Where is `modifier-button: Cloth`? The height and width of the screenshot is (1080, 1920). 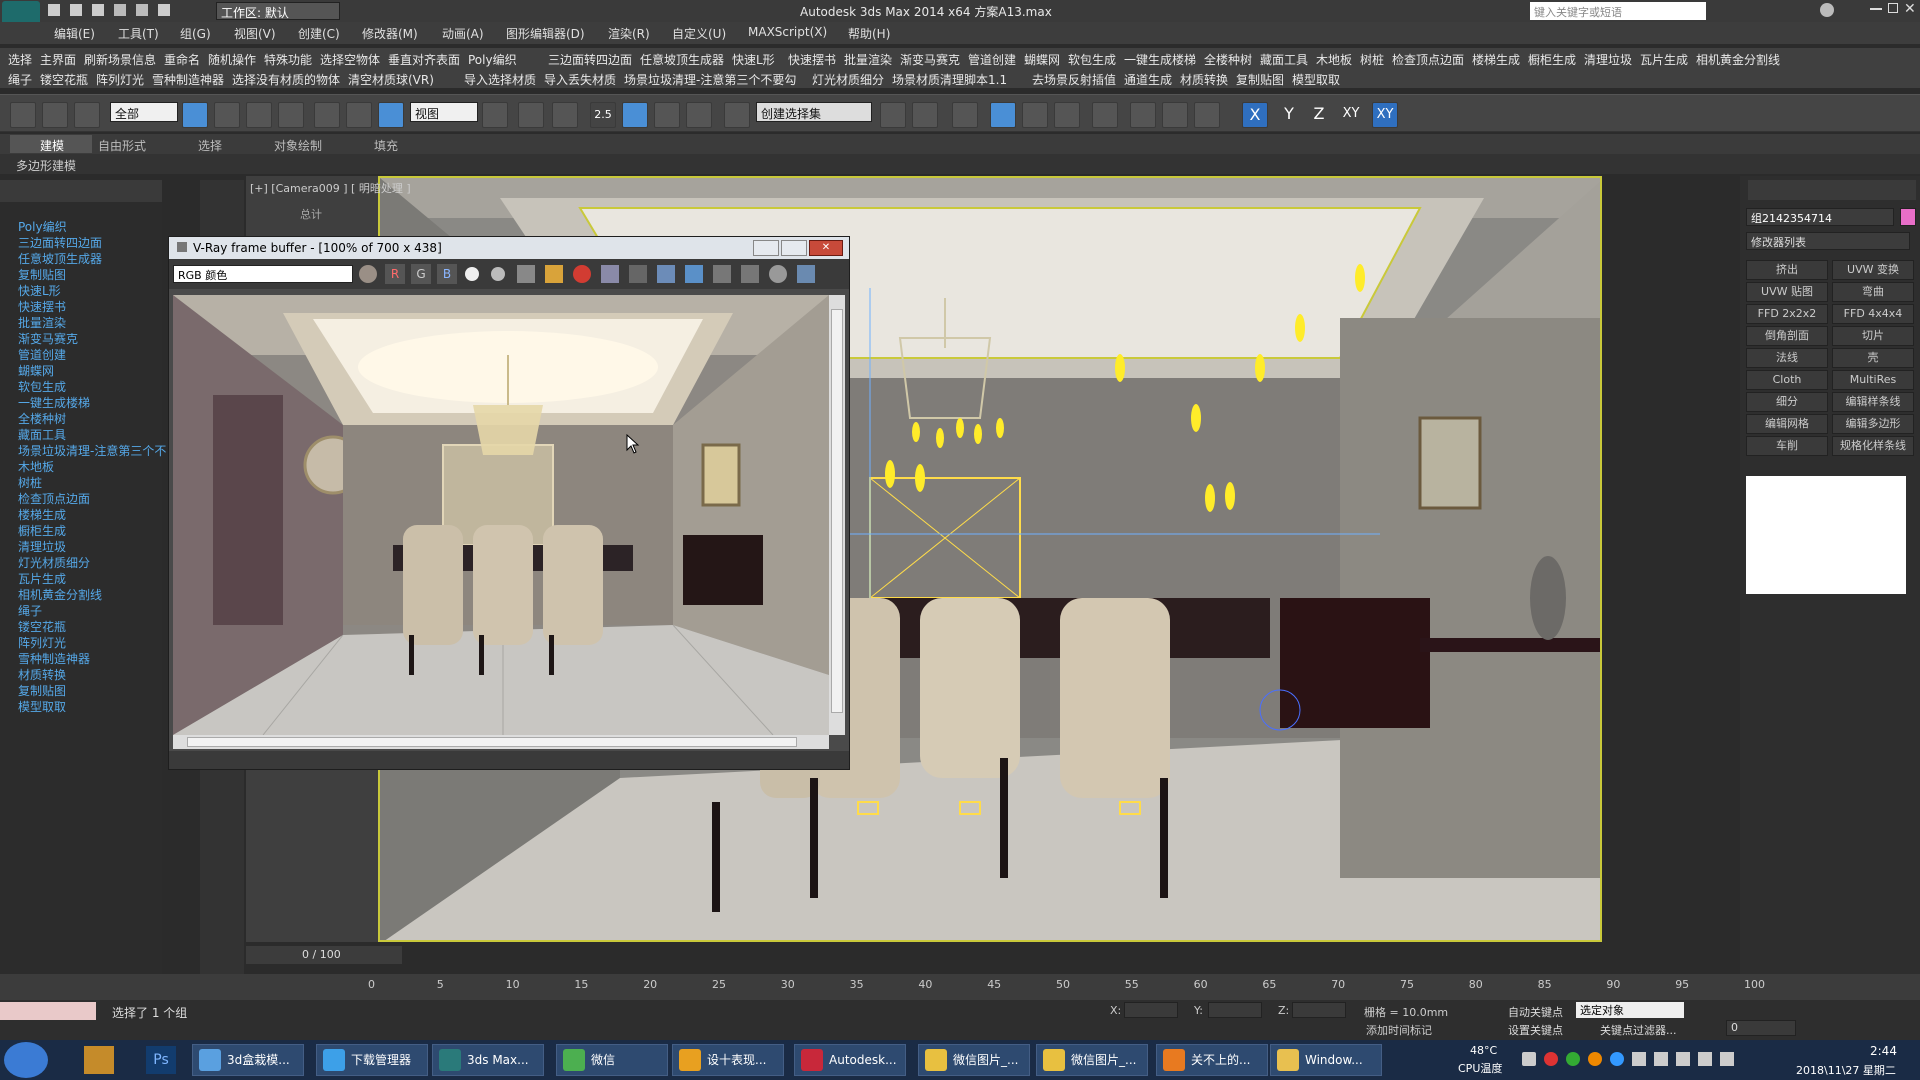
modifier-button: Cloth is located at coordinates (1787, 380).